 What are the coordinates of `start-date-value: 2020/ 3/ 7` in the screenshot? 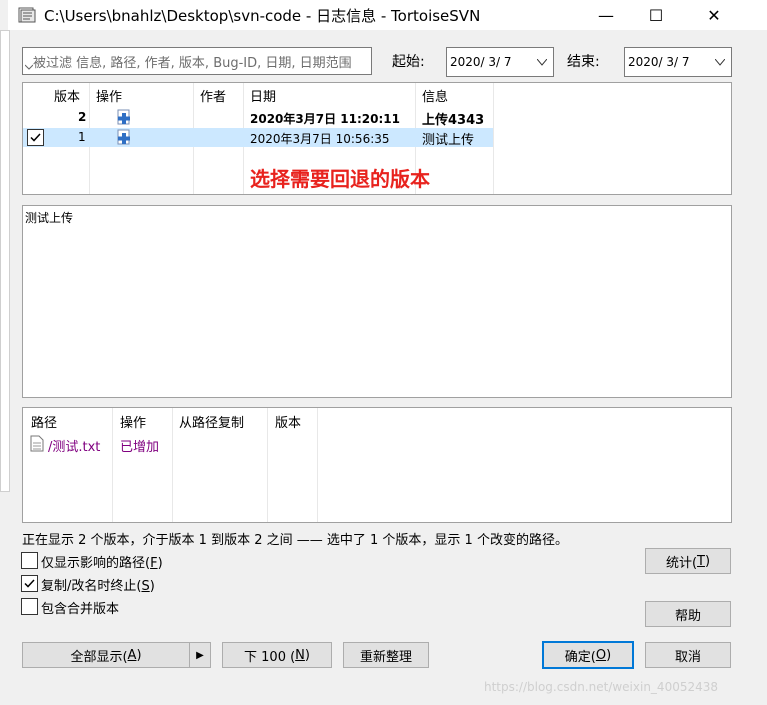 It's located at (481, 62).